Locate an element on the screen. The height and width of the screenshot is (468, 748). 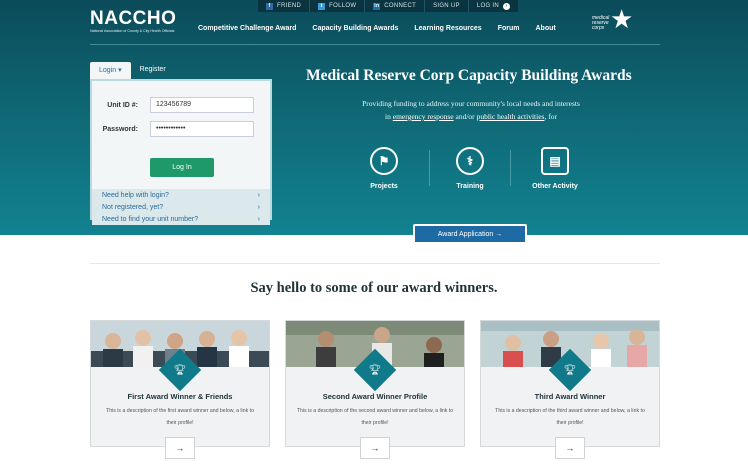
password-input: •••••••••••• is located at coordinates (202, 129).